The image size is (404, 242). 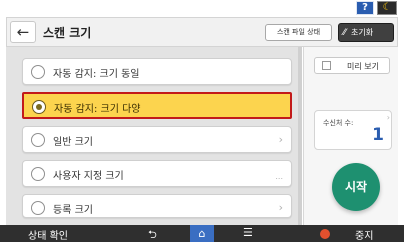 I want to click on scan-file-status-button: 스캔 파일 상태, so click(x=298, y=32).